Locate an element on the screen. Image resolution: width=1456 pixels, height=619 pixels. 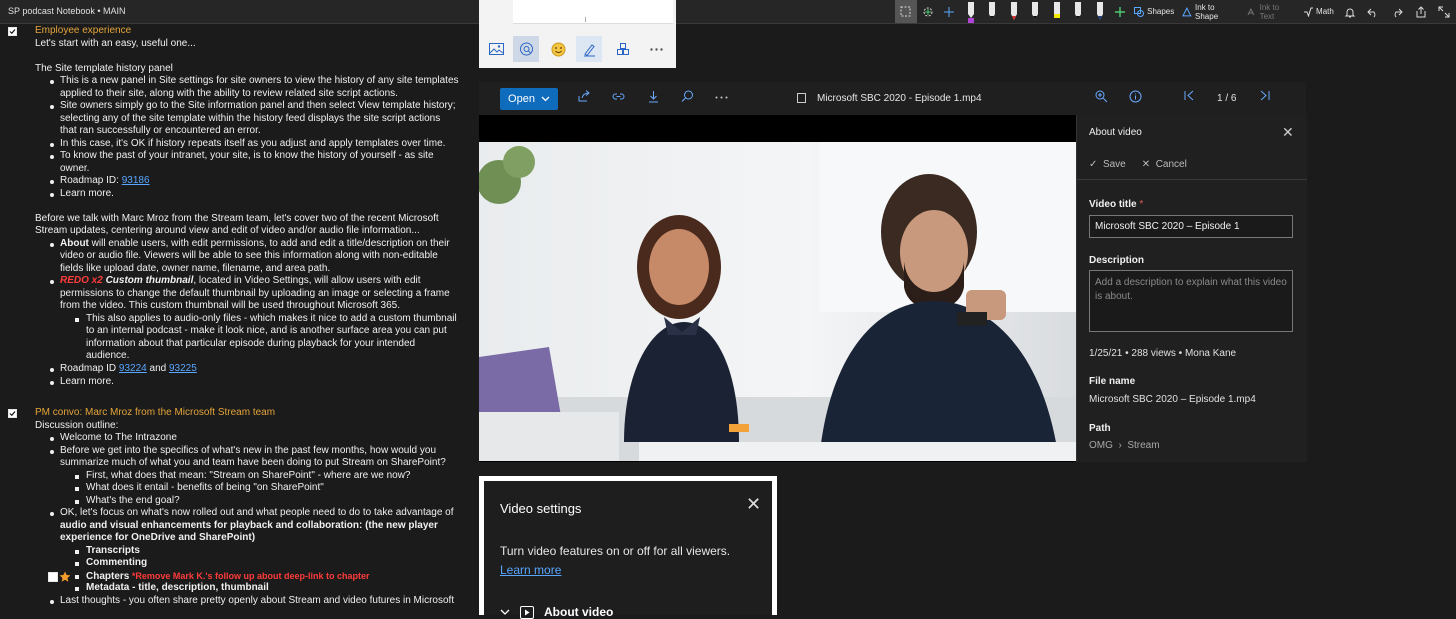
video-title-input: Microsoft SBC 2020 – Episode 1 is located at coordinates (1191, 226).